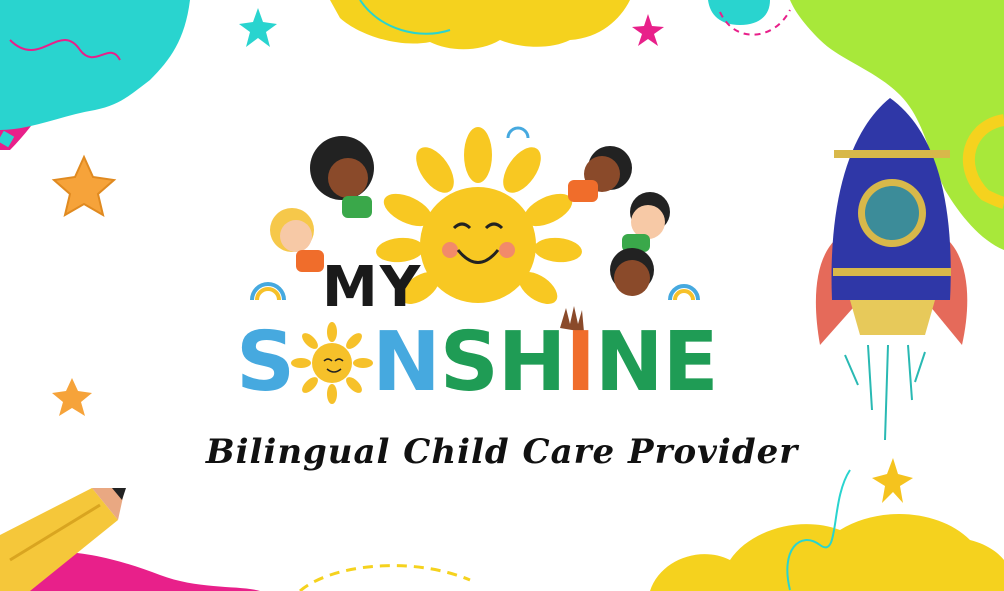  Describe the element at coordinates (372, 287) in the screenshot. I see `logo-word-my: MY` at that location.